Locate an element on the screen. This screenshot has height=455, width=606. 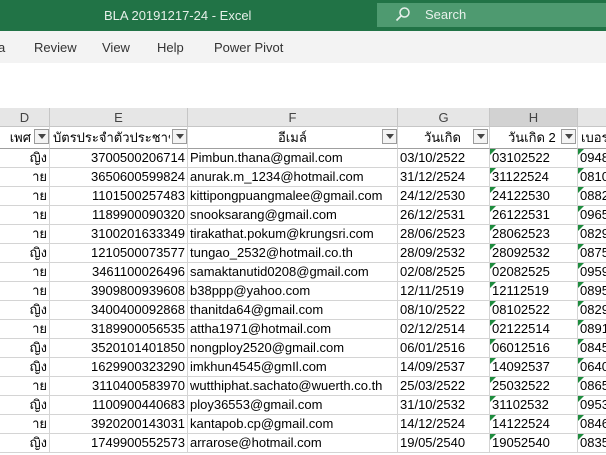
phone-cell: 0845 is located at coordinates (592, 348).